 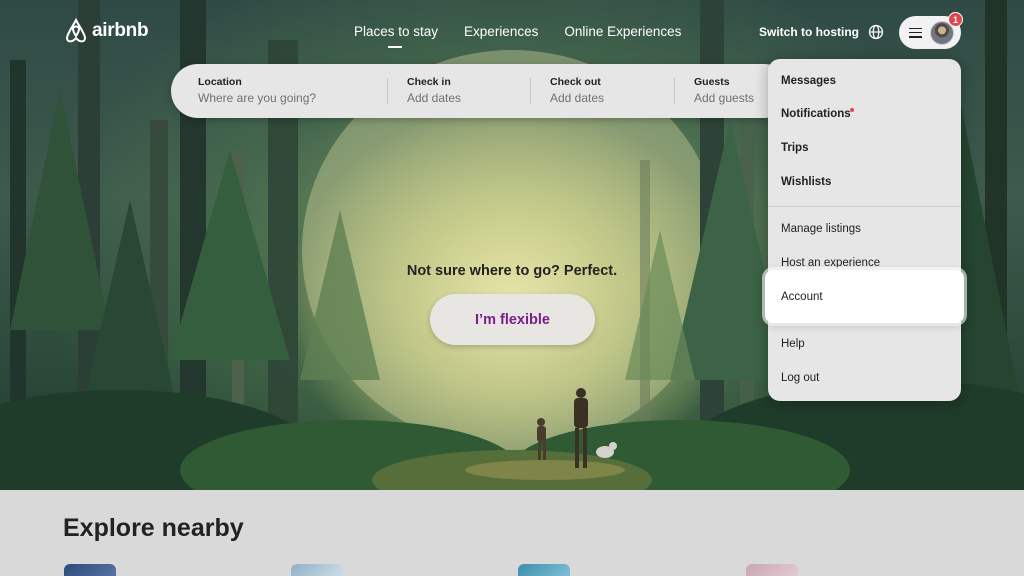 I want to click on airbnb-icon, so click(x=76, y=30).